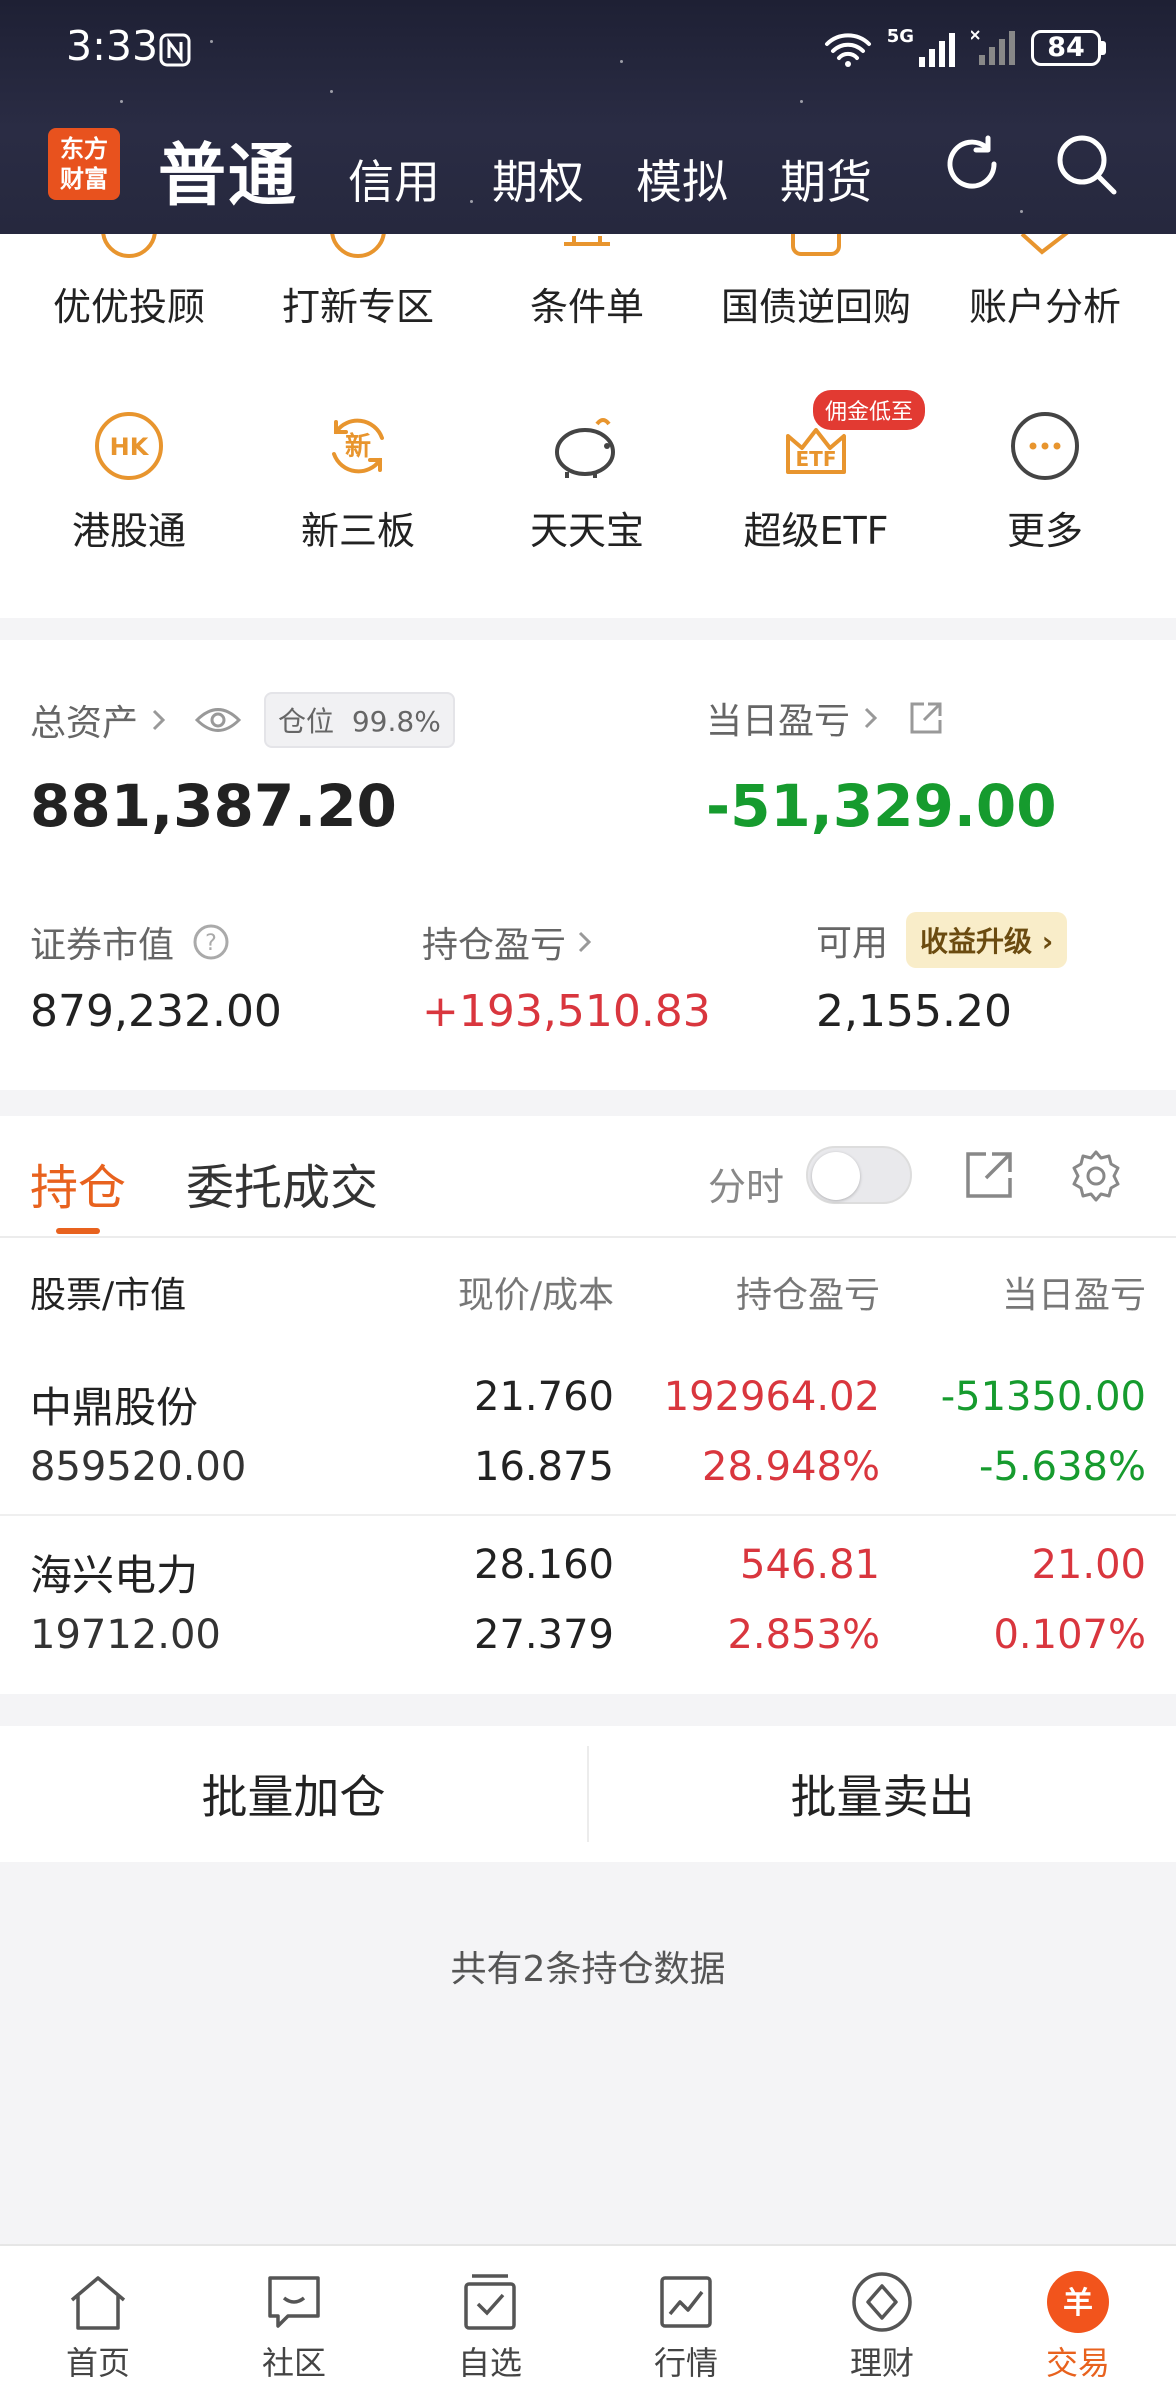  Describe the element at coordinates (588, 1237) in the screenshot. I see `divider` at that location.